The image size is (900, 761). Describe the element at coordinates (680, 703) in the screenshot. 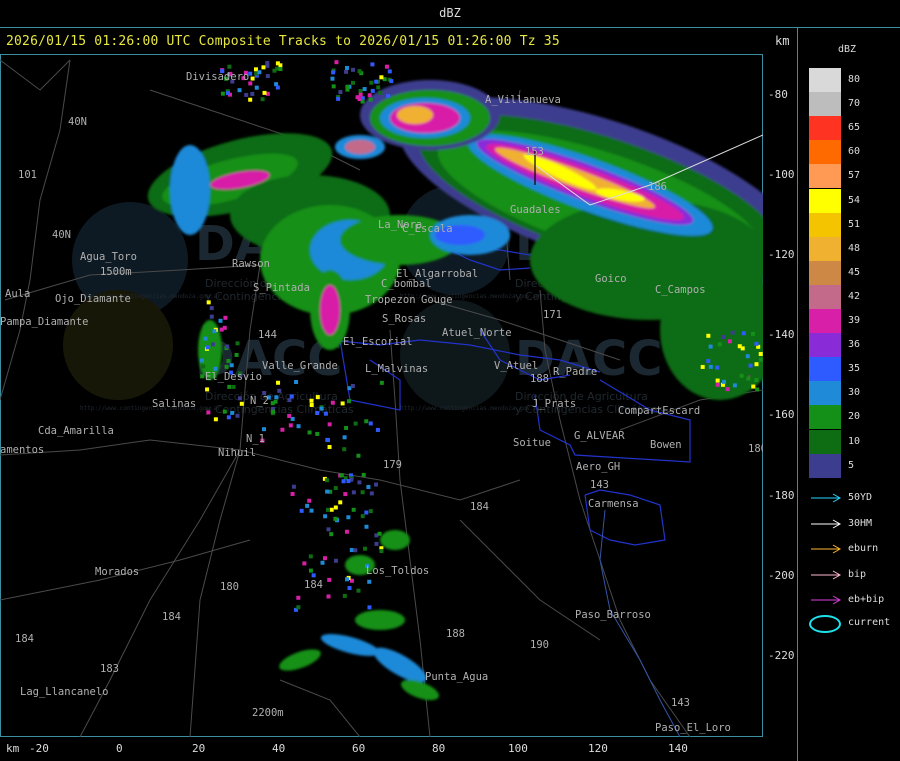

I see `place-label: 143` at that location.